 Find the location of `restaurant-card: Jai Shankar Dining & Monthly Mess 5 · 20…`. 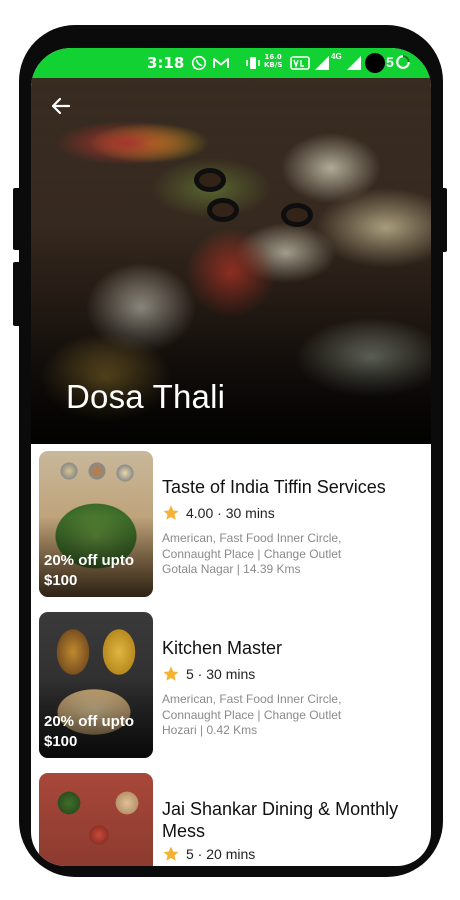

restaurant-card: Jai Shankar Dining & Monthly Mess 5 · 20… is located at coordinates (231, 816).